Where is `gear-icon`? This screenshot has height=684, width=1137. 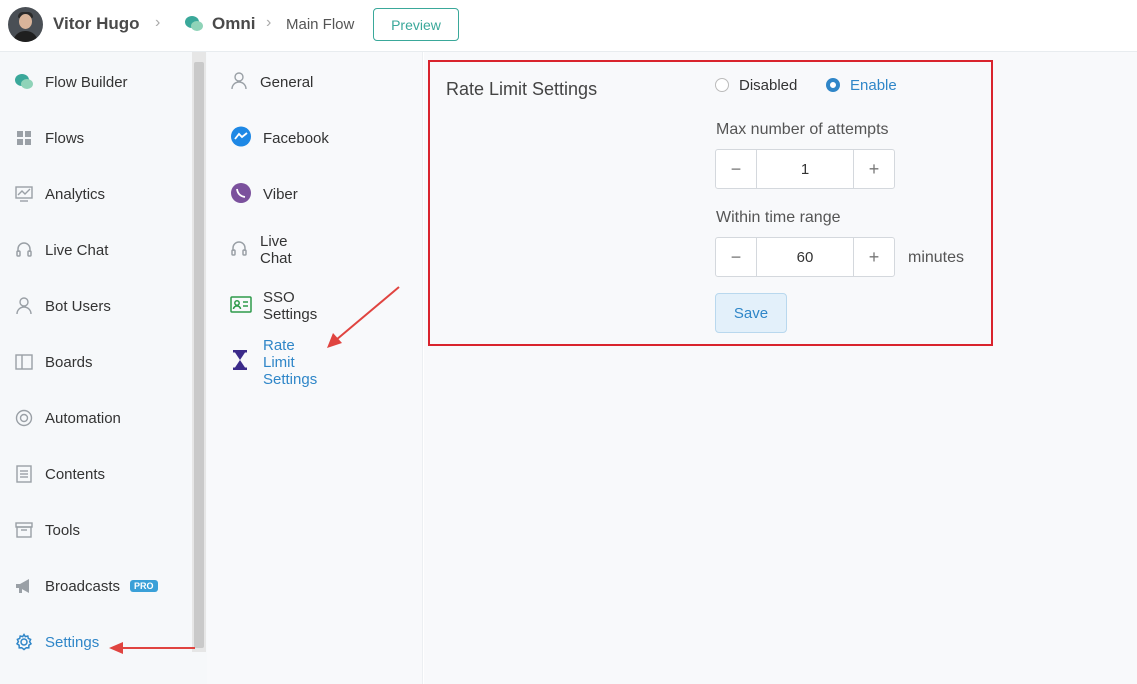 gear-icon is located at coordinates (24, 642).